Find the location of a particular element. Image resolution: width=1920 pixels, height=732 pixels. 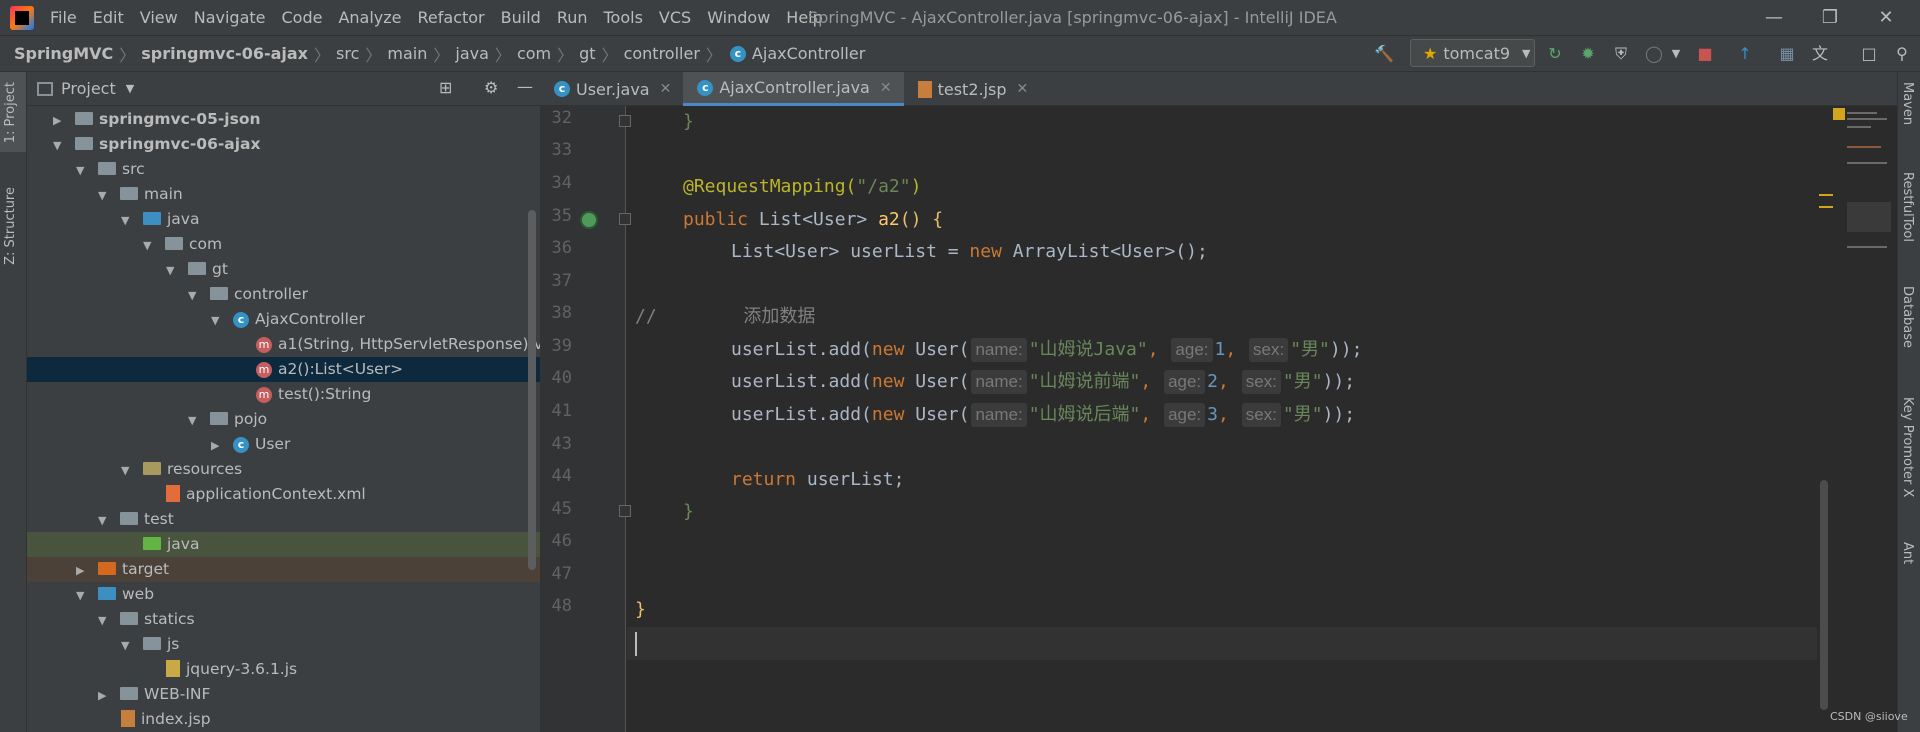

tree-item-test: ▼ test is located at coordinates (283, 519).